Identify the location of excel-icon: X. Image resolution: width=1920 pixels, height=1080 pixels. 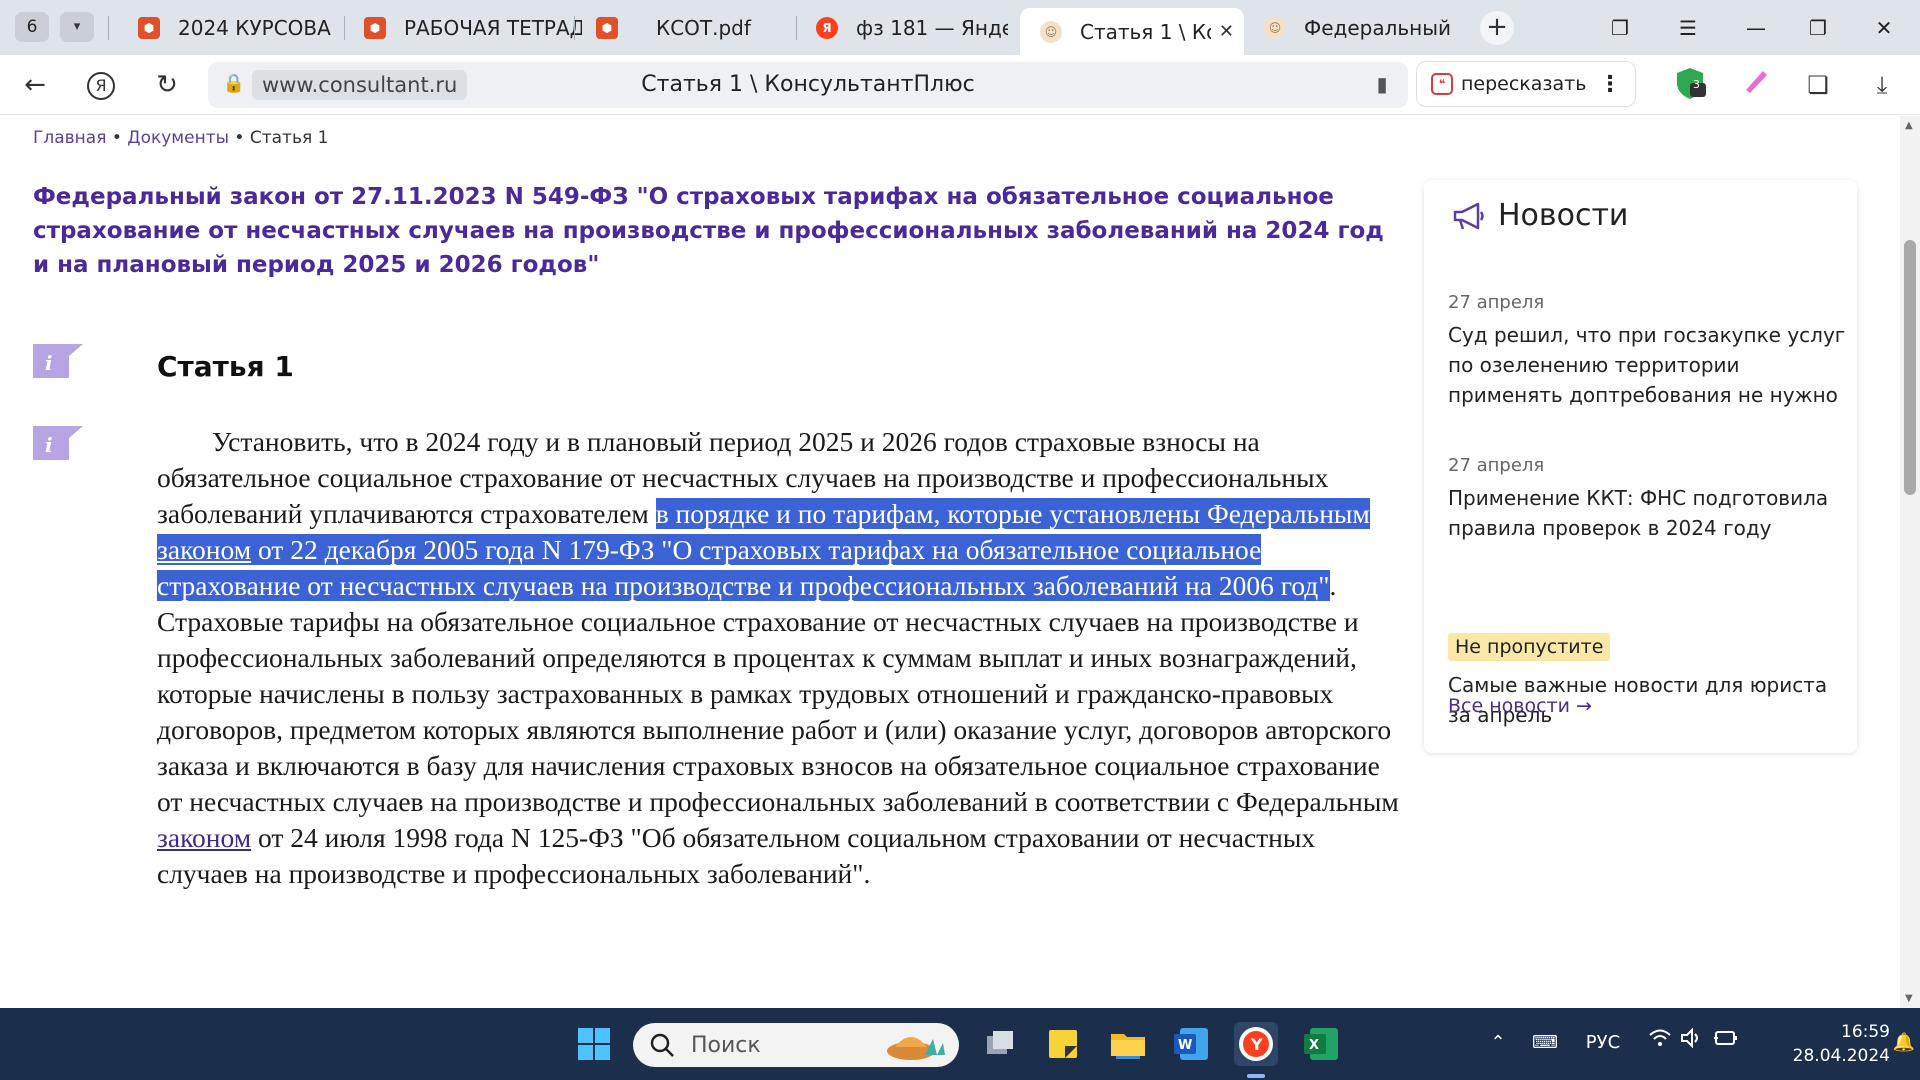
(1321, 1044).